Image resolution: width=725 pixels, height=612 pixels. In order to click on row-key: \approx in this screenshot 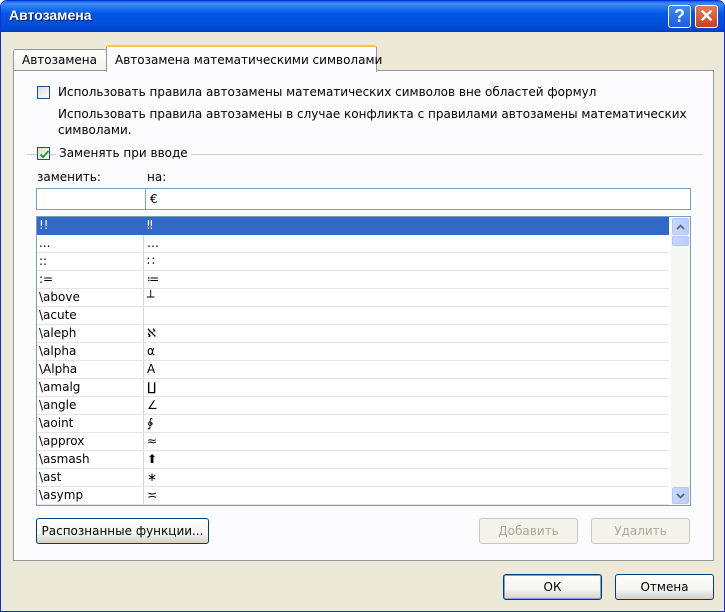, I will do `click(62, 441)`.